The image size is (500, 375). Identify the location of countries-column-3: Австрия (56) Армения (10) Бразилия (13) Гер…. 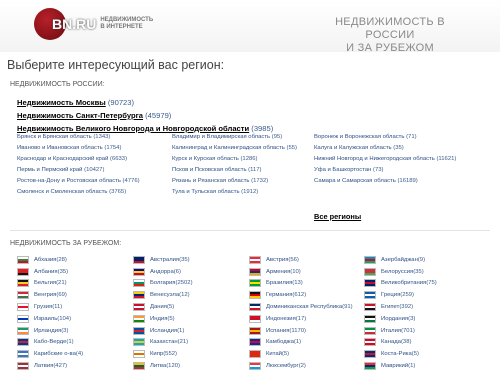
(301, 313).